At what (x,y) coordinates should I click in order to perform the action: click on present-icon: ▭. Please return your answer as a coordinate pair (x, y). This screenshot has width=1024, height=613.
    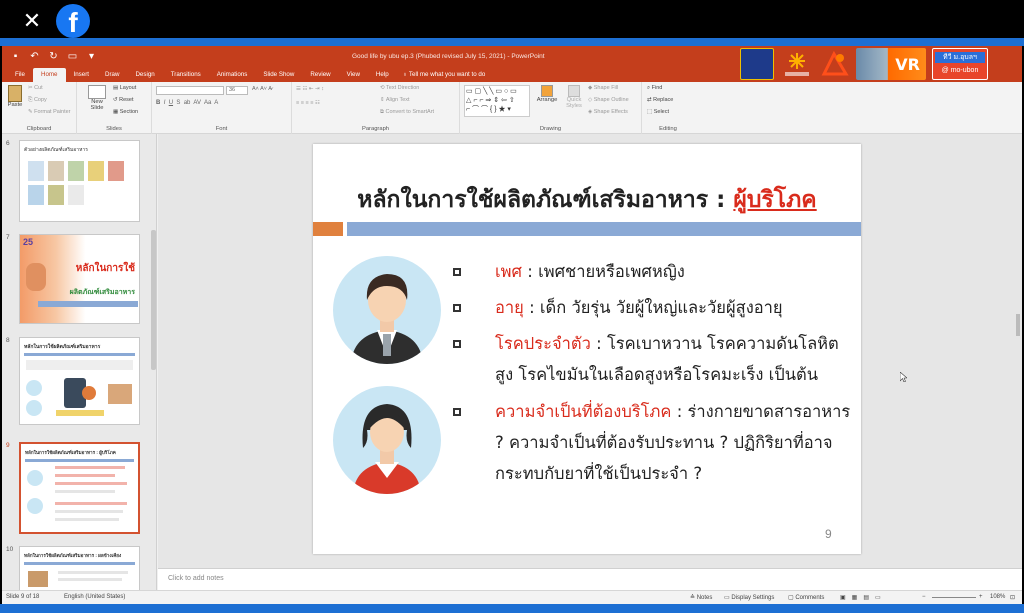
    Looking at the image, I should click on (72, 56).